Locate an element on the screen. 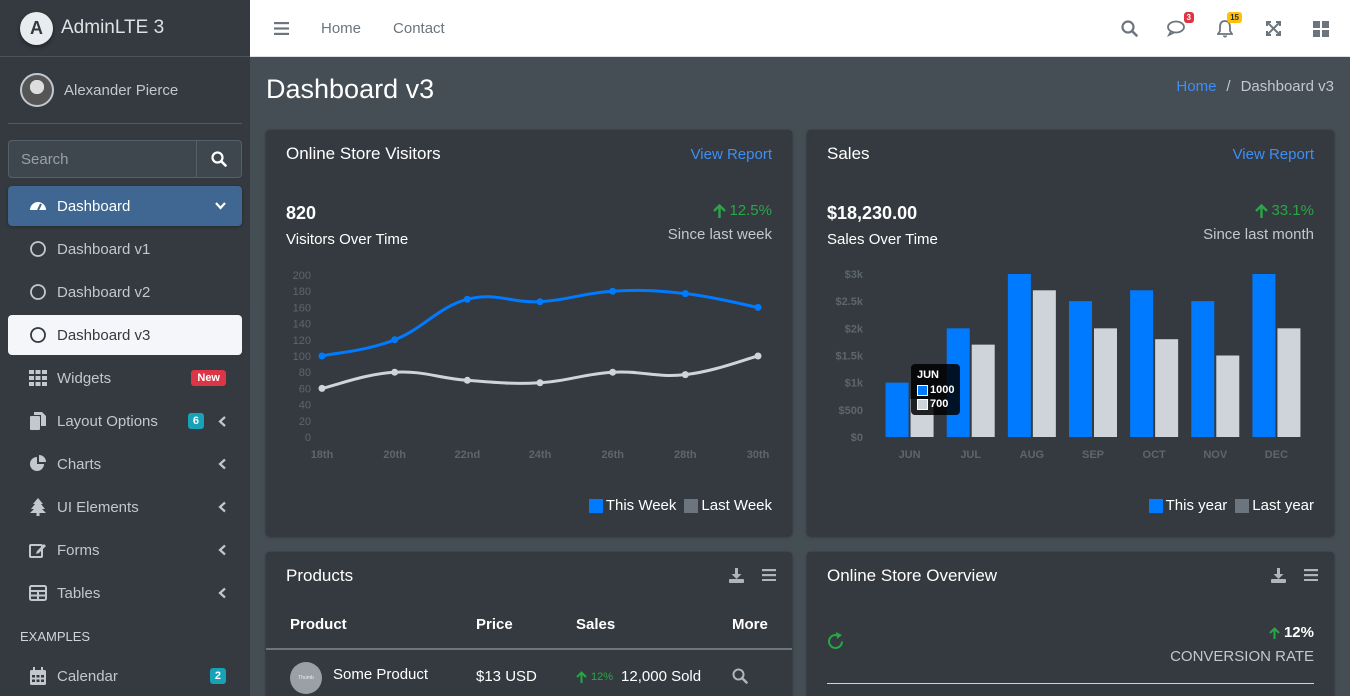 Image resolution: width=1350 pixels, height=696 pixels. sidebar-item-tables: Tables is located at coordinates (125, 593).